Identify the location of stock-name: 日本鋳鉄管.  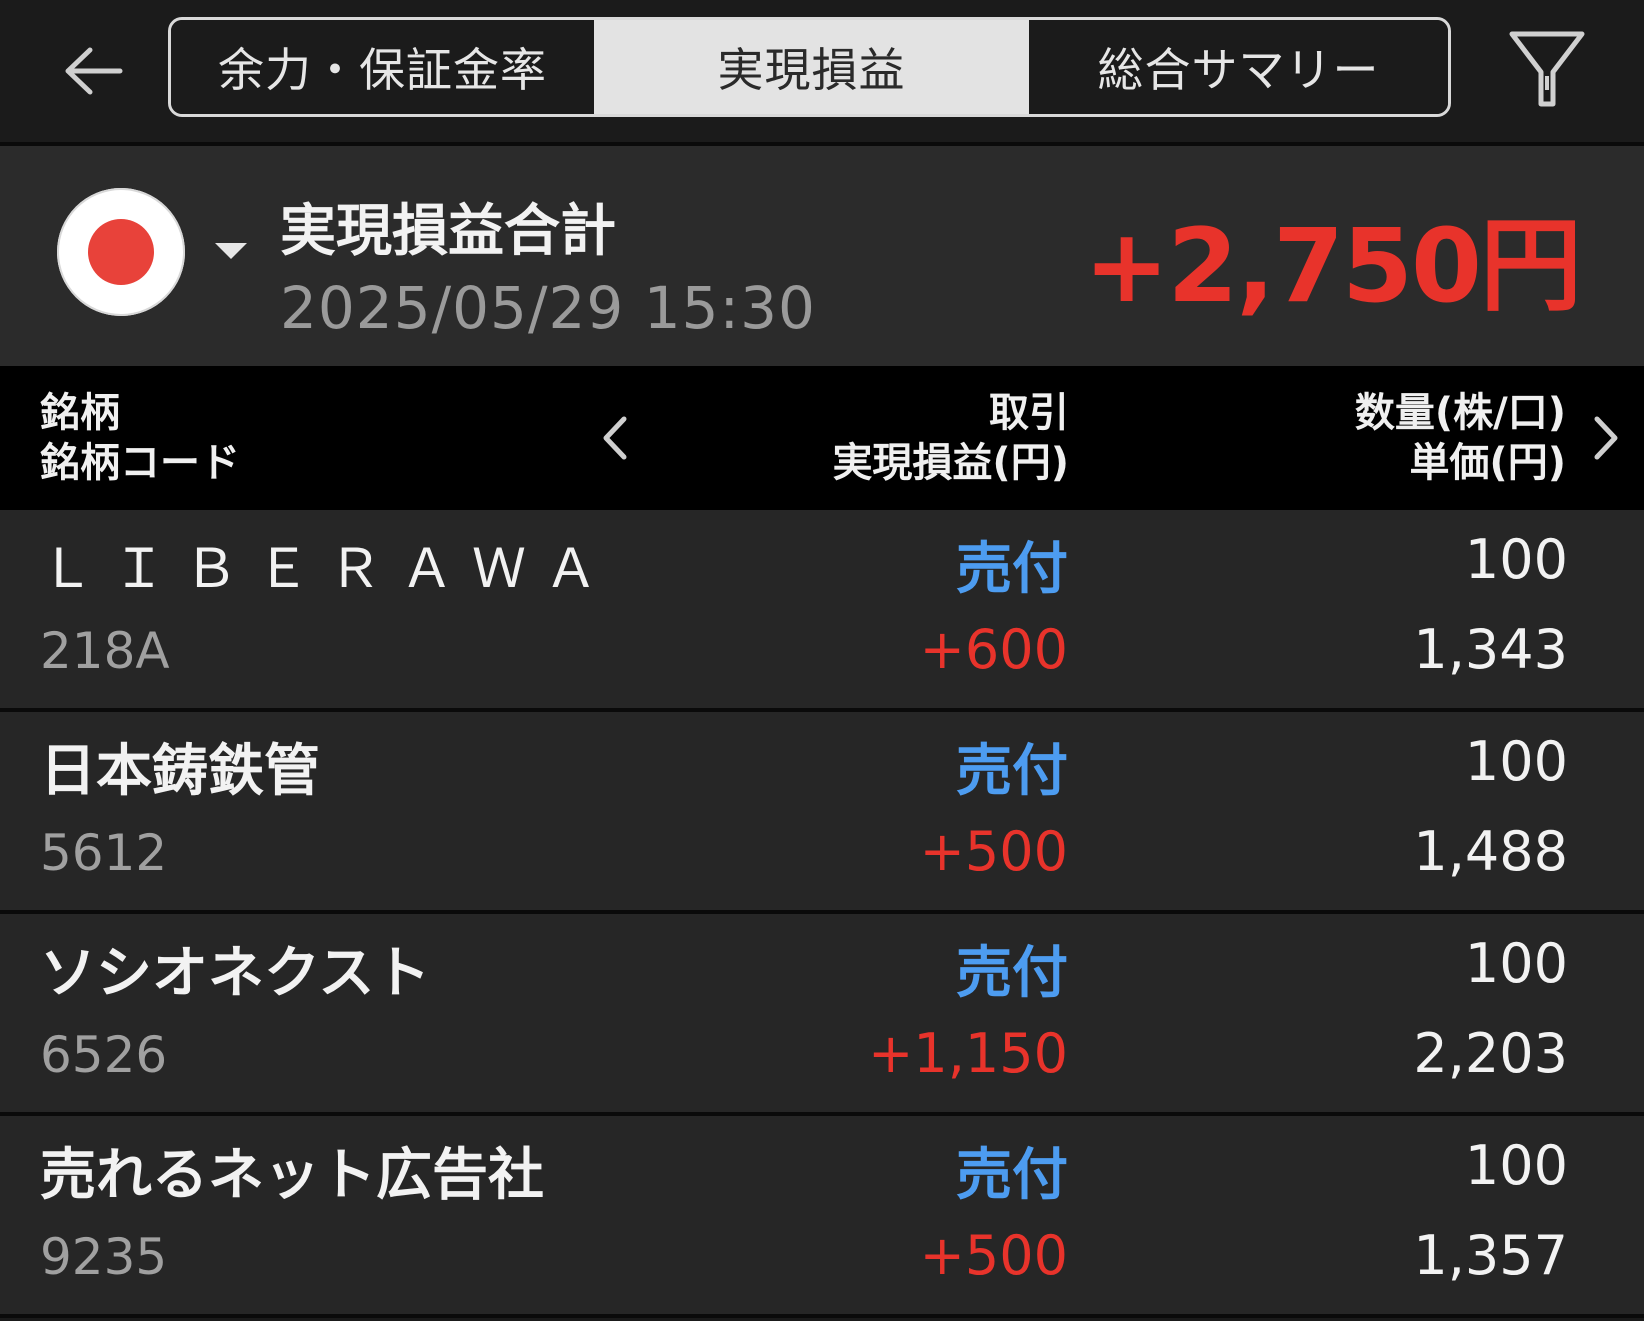
(180, 771).